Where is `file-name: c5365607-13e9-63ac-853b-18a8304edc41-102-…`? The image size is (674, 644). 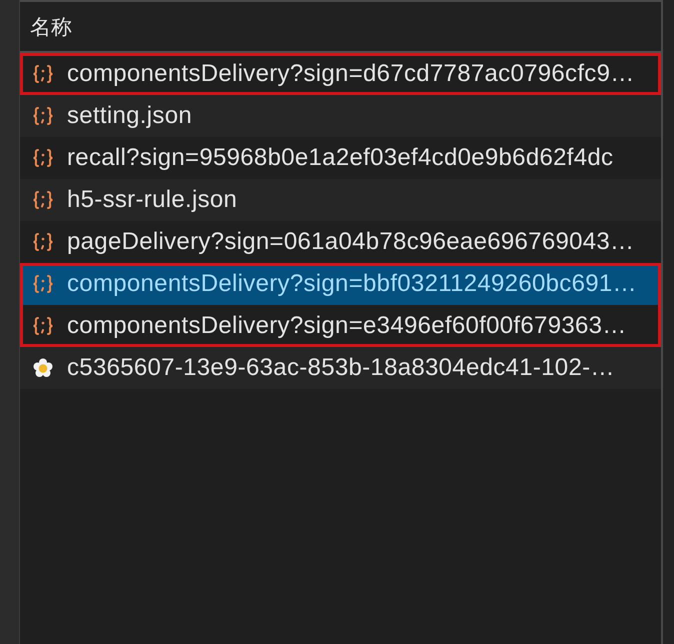 file-name: c5365607-13e9-63ac-853b-18a8304edc41-102-… is located at coordinates (341, 368).